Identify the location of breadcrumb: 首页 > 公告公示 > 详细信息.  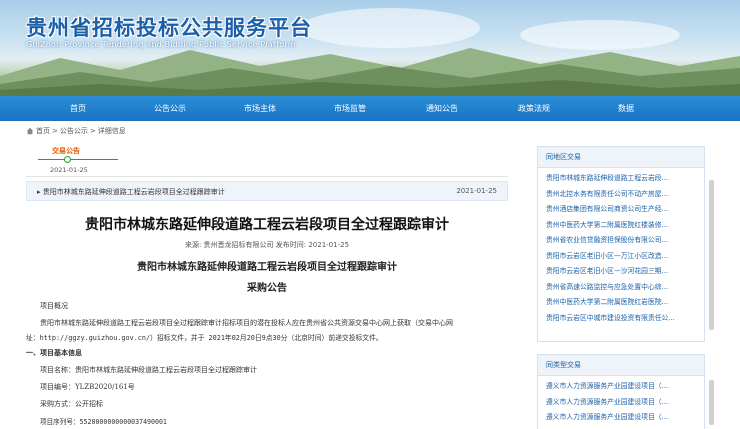
(76, 131).